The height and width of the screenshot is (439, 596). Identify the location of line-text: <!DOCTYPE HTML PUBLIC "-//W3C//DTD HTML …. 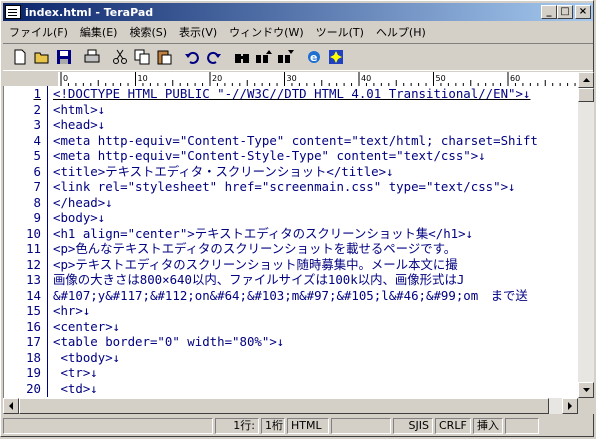
(292, 93).